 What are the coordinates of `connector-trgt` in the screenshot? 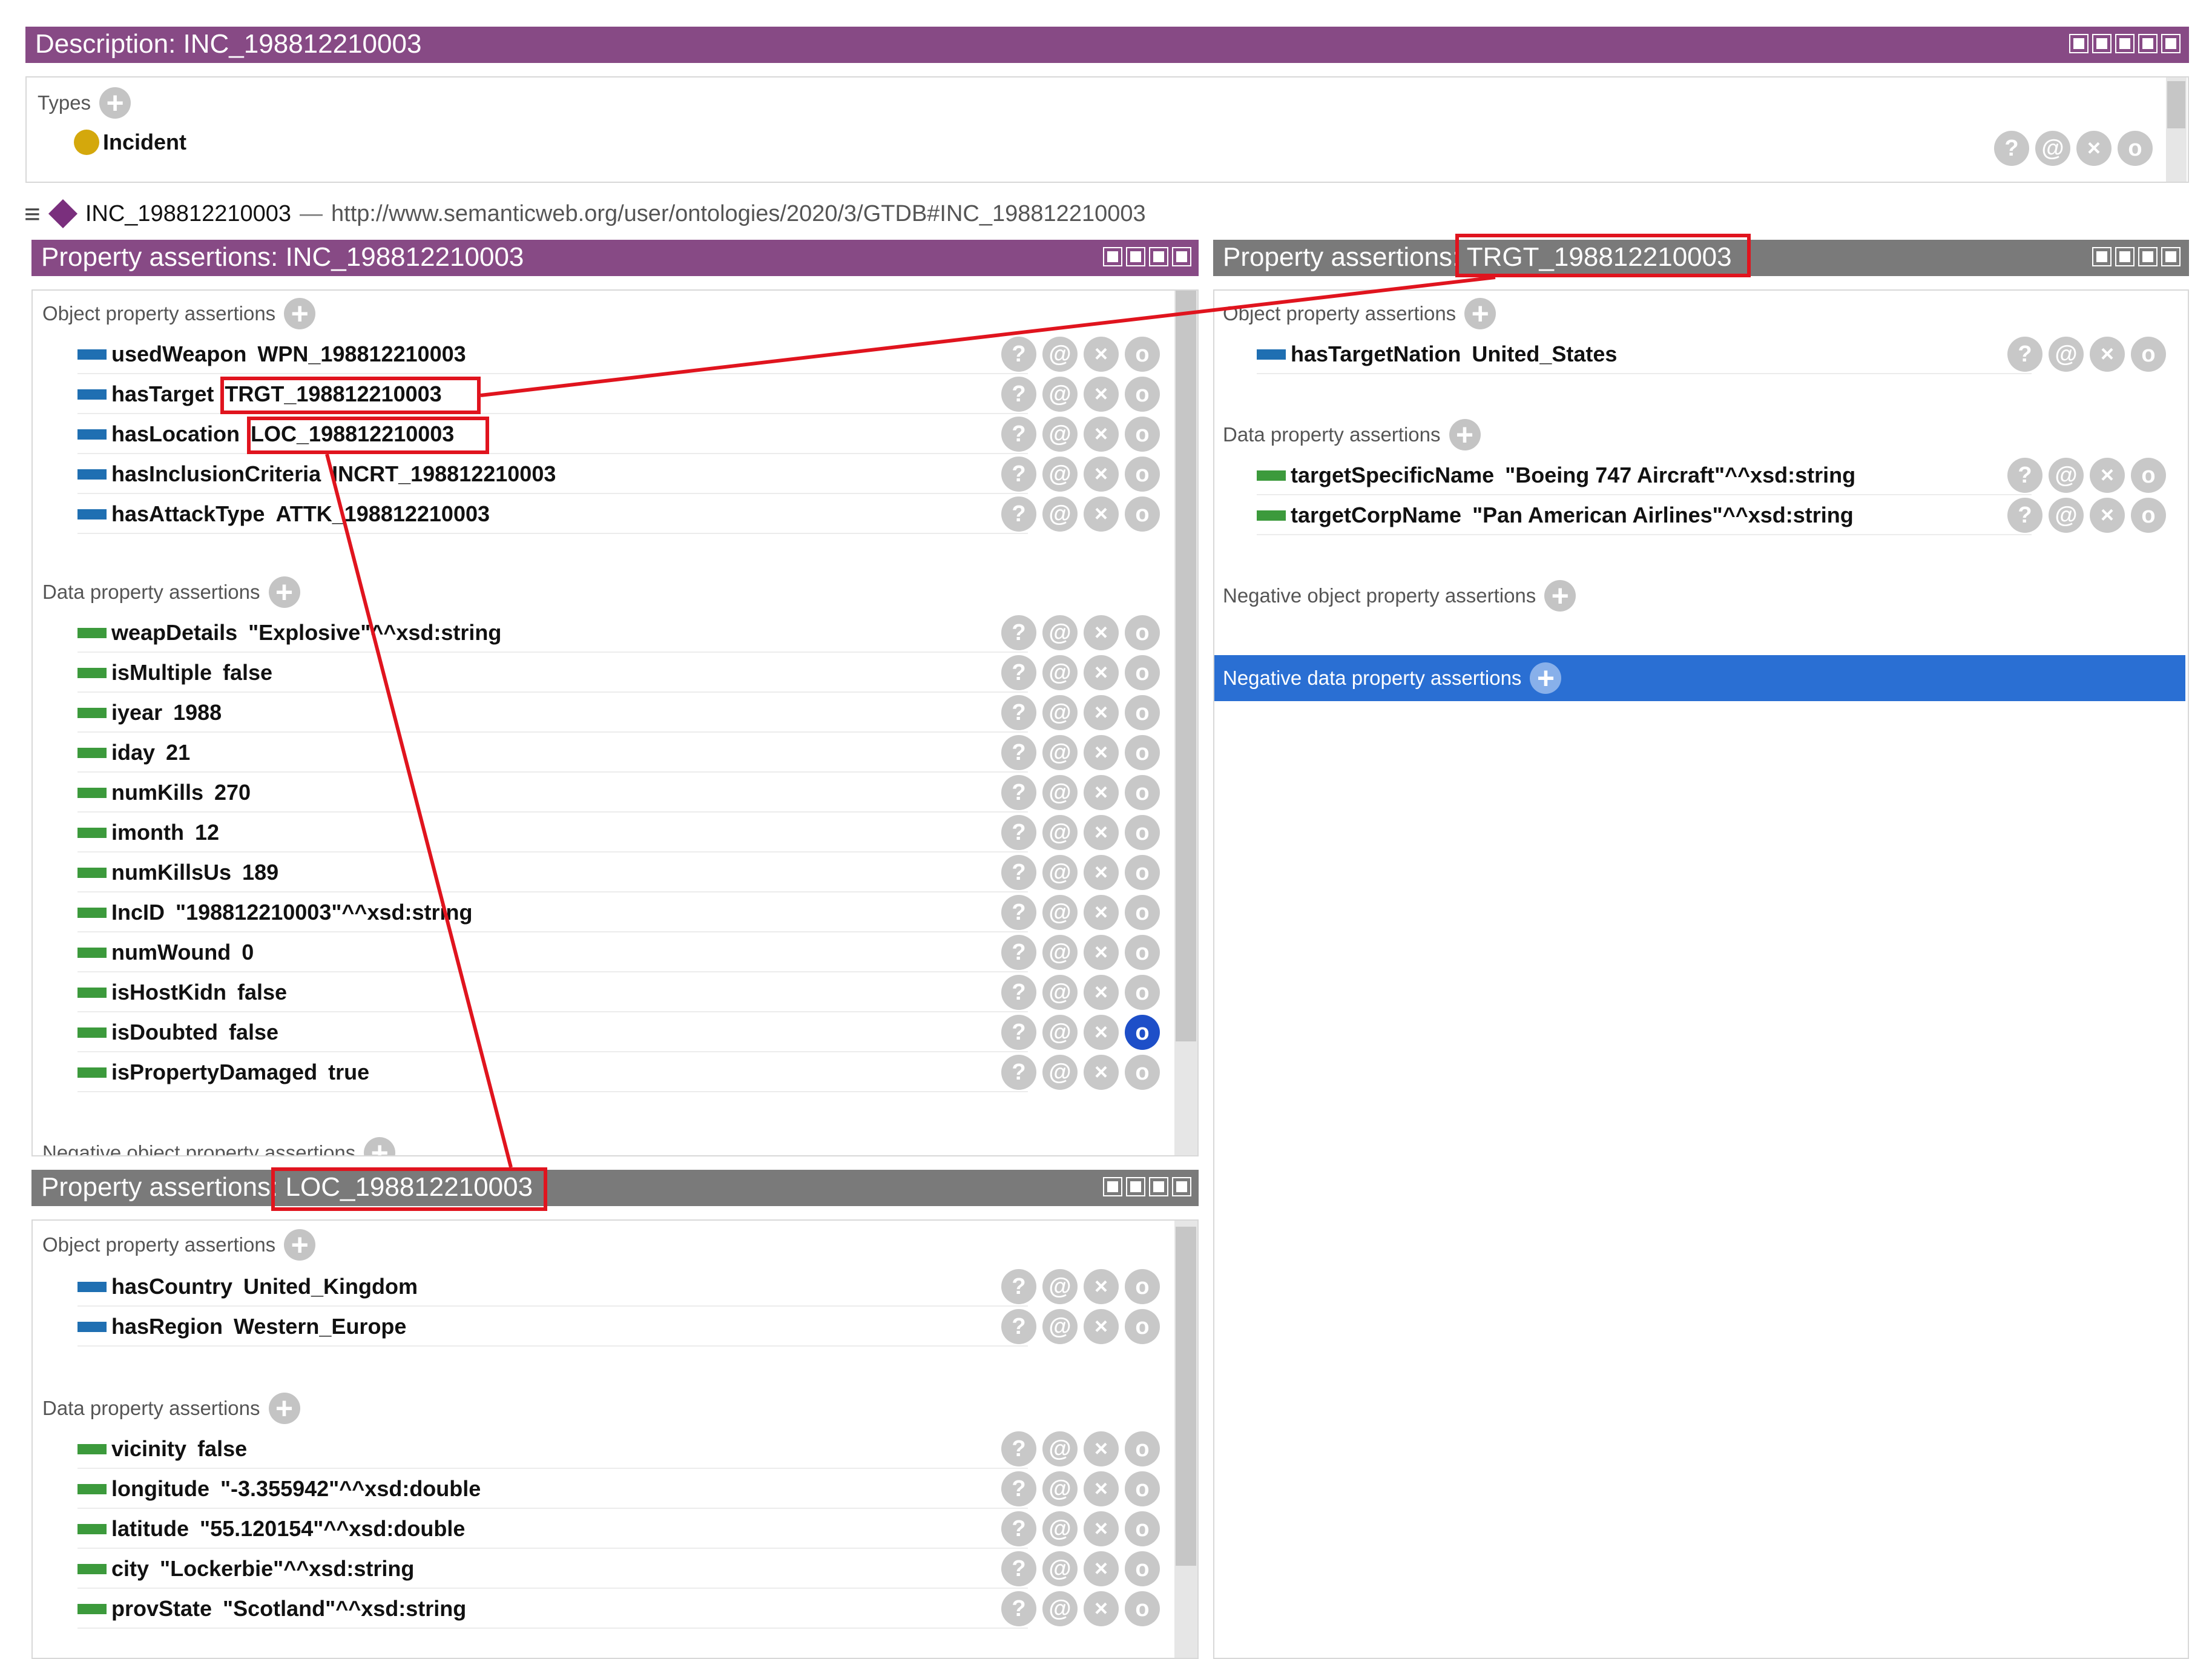 It's located at (988, 336).